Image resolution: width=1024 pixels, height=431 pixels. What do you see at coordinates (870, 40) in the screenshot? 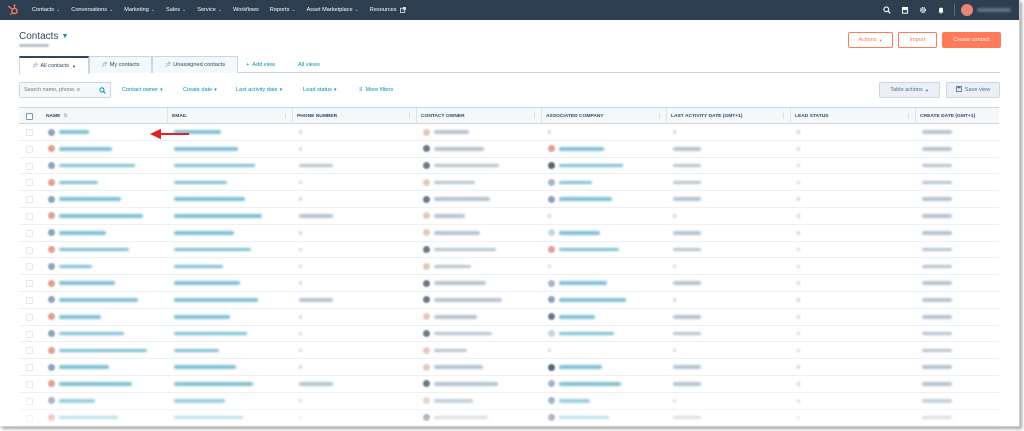
I see `actions-button: Actions ▼` at bounding box center [870, 40].